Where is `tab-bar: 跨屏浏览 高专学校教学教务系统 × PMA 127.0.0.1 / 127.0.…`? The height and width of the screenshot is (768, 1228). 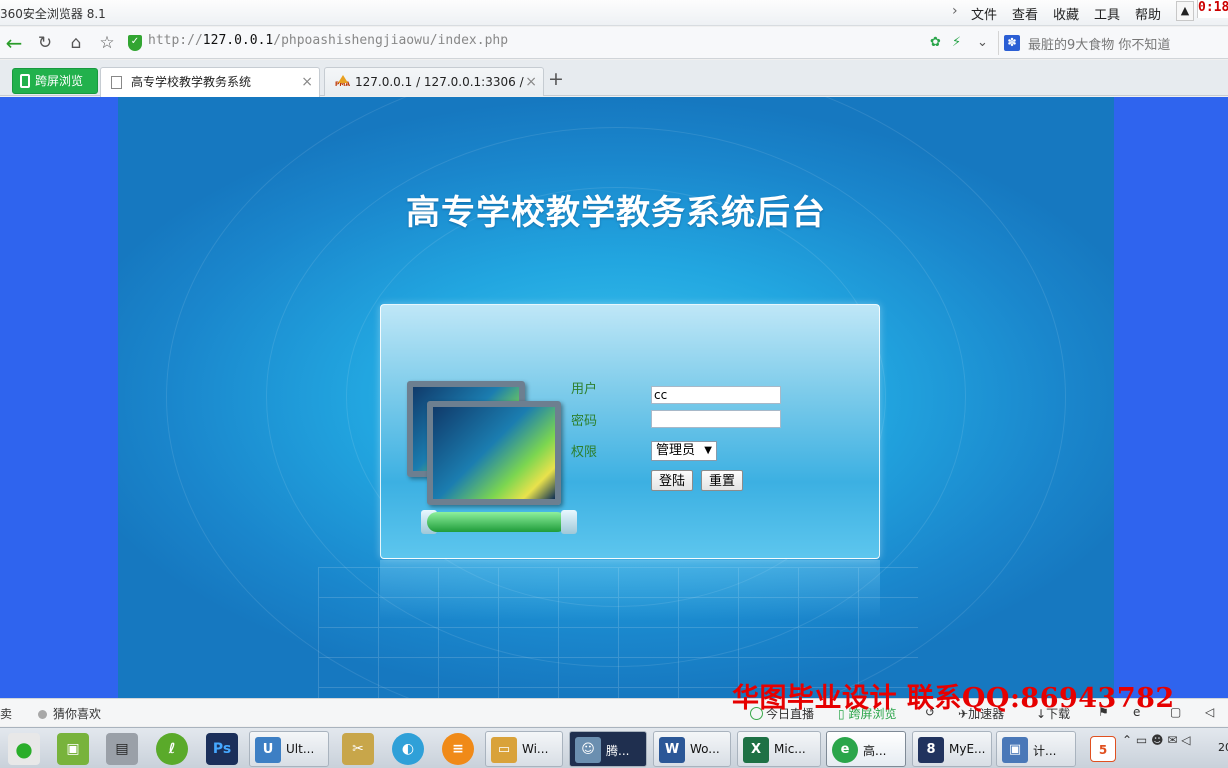
tab-bar: 跨屏浏览 高专学校教学教务系统 × PMA 127.0.0.1 / 127.0.… is located at coordinates (614, 78).